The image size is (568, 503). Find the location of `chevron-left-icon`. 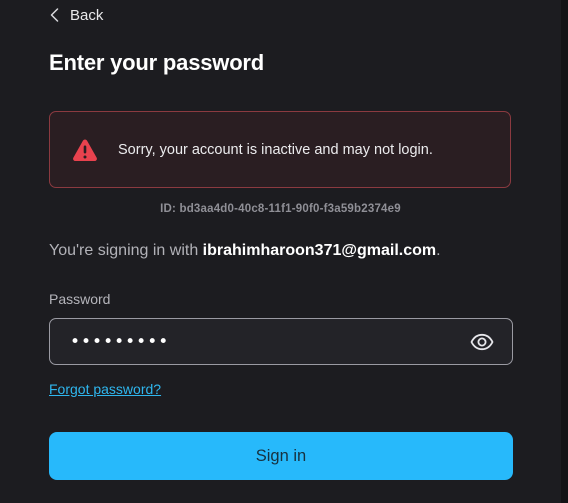

chevron-left-icon is located at coordinates (54, 15).